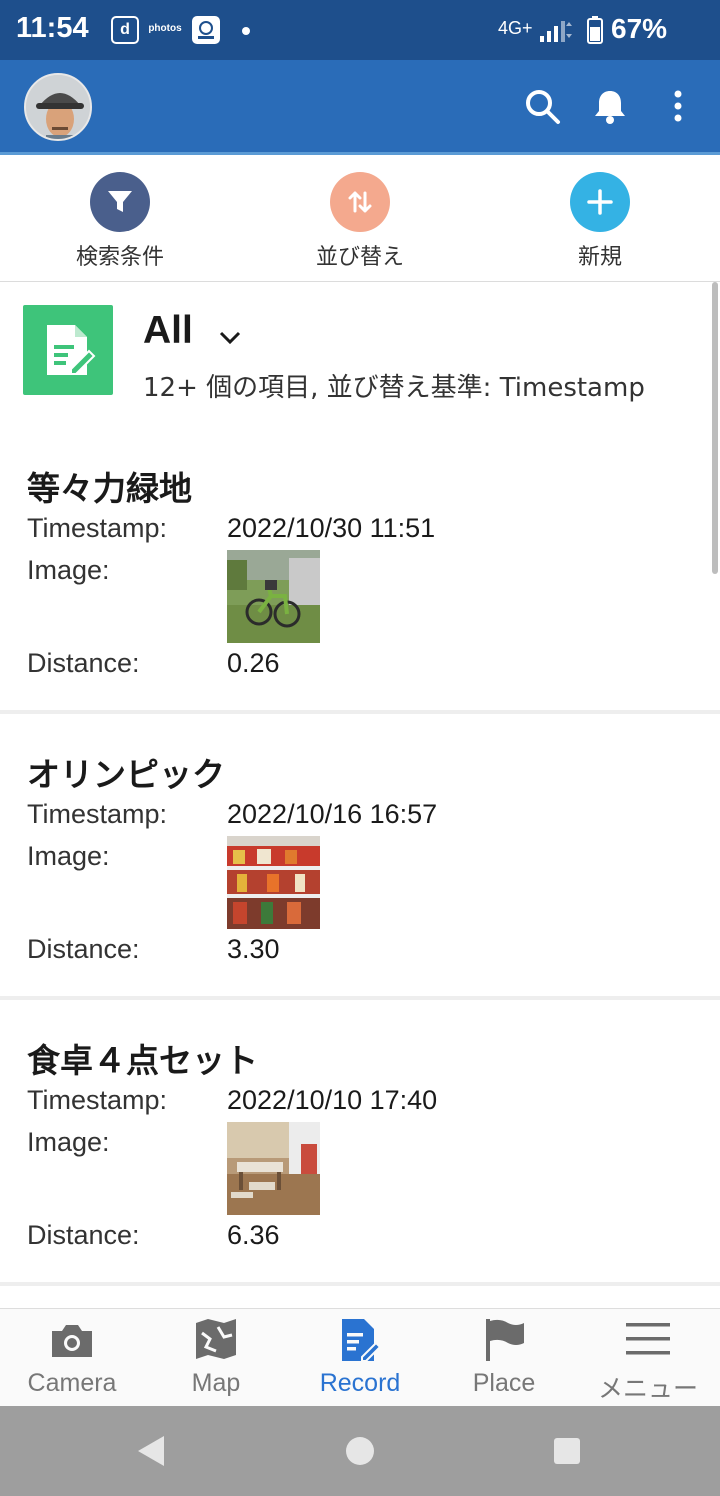 The width and height of the screenshot is (720, 1496). What do you see at coordinates (125, 30) in the screenshot?
I see `d-app-icon: d` at bounding box center [125, 30].